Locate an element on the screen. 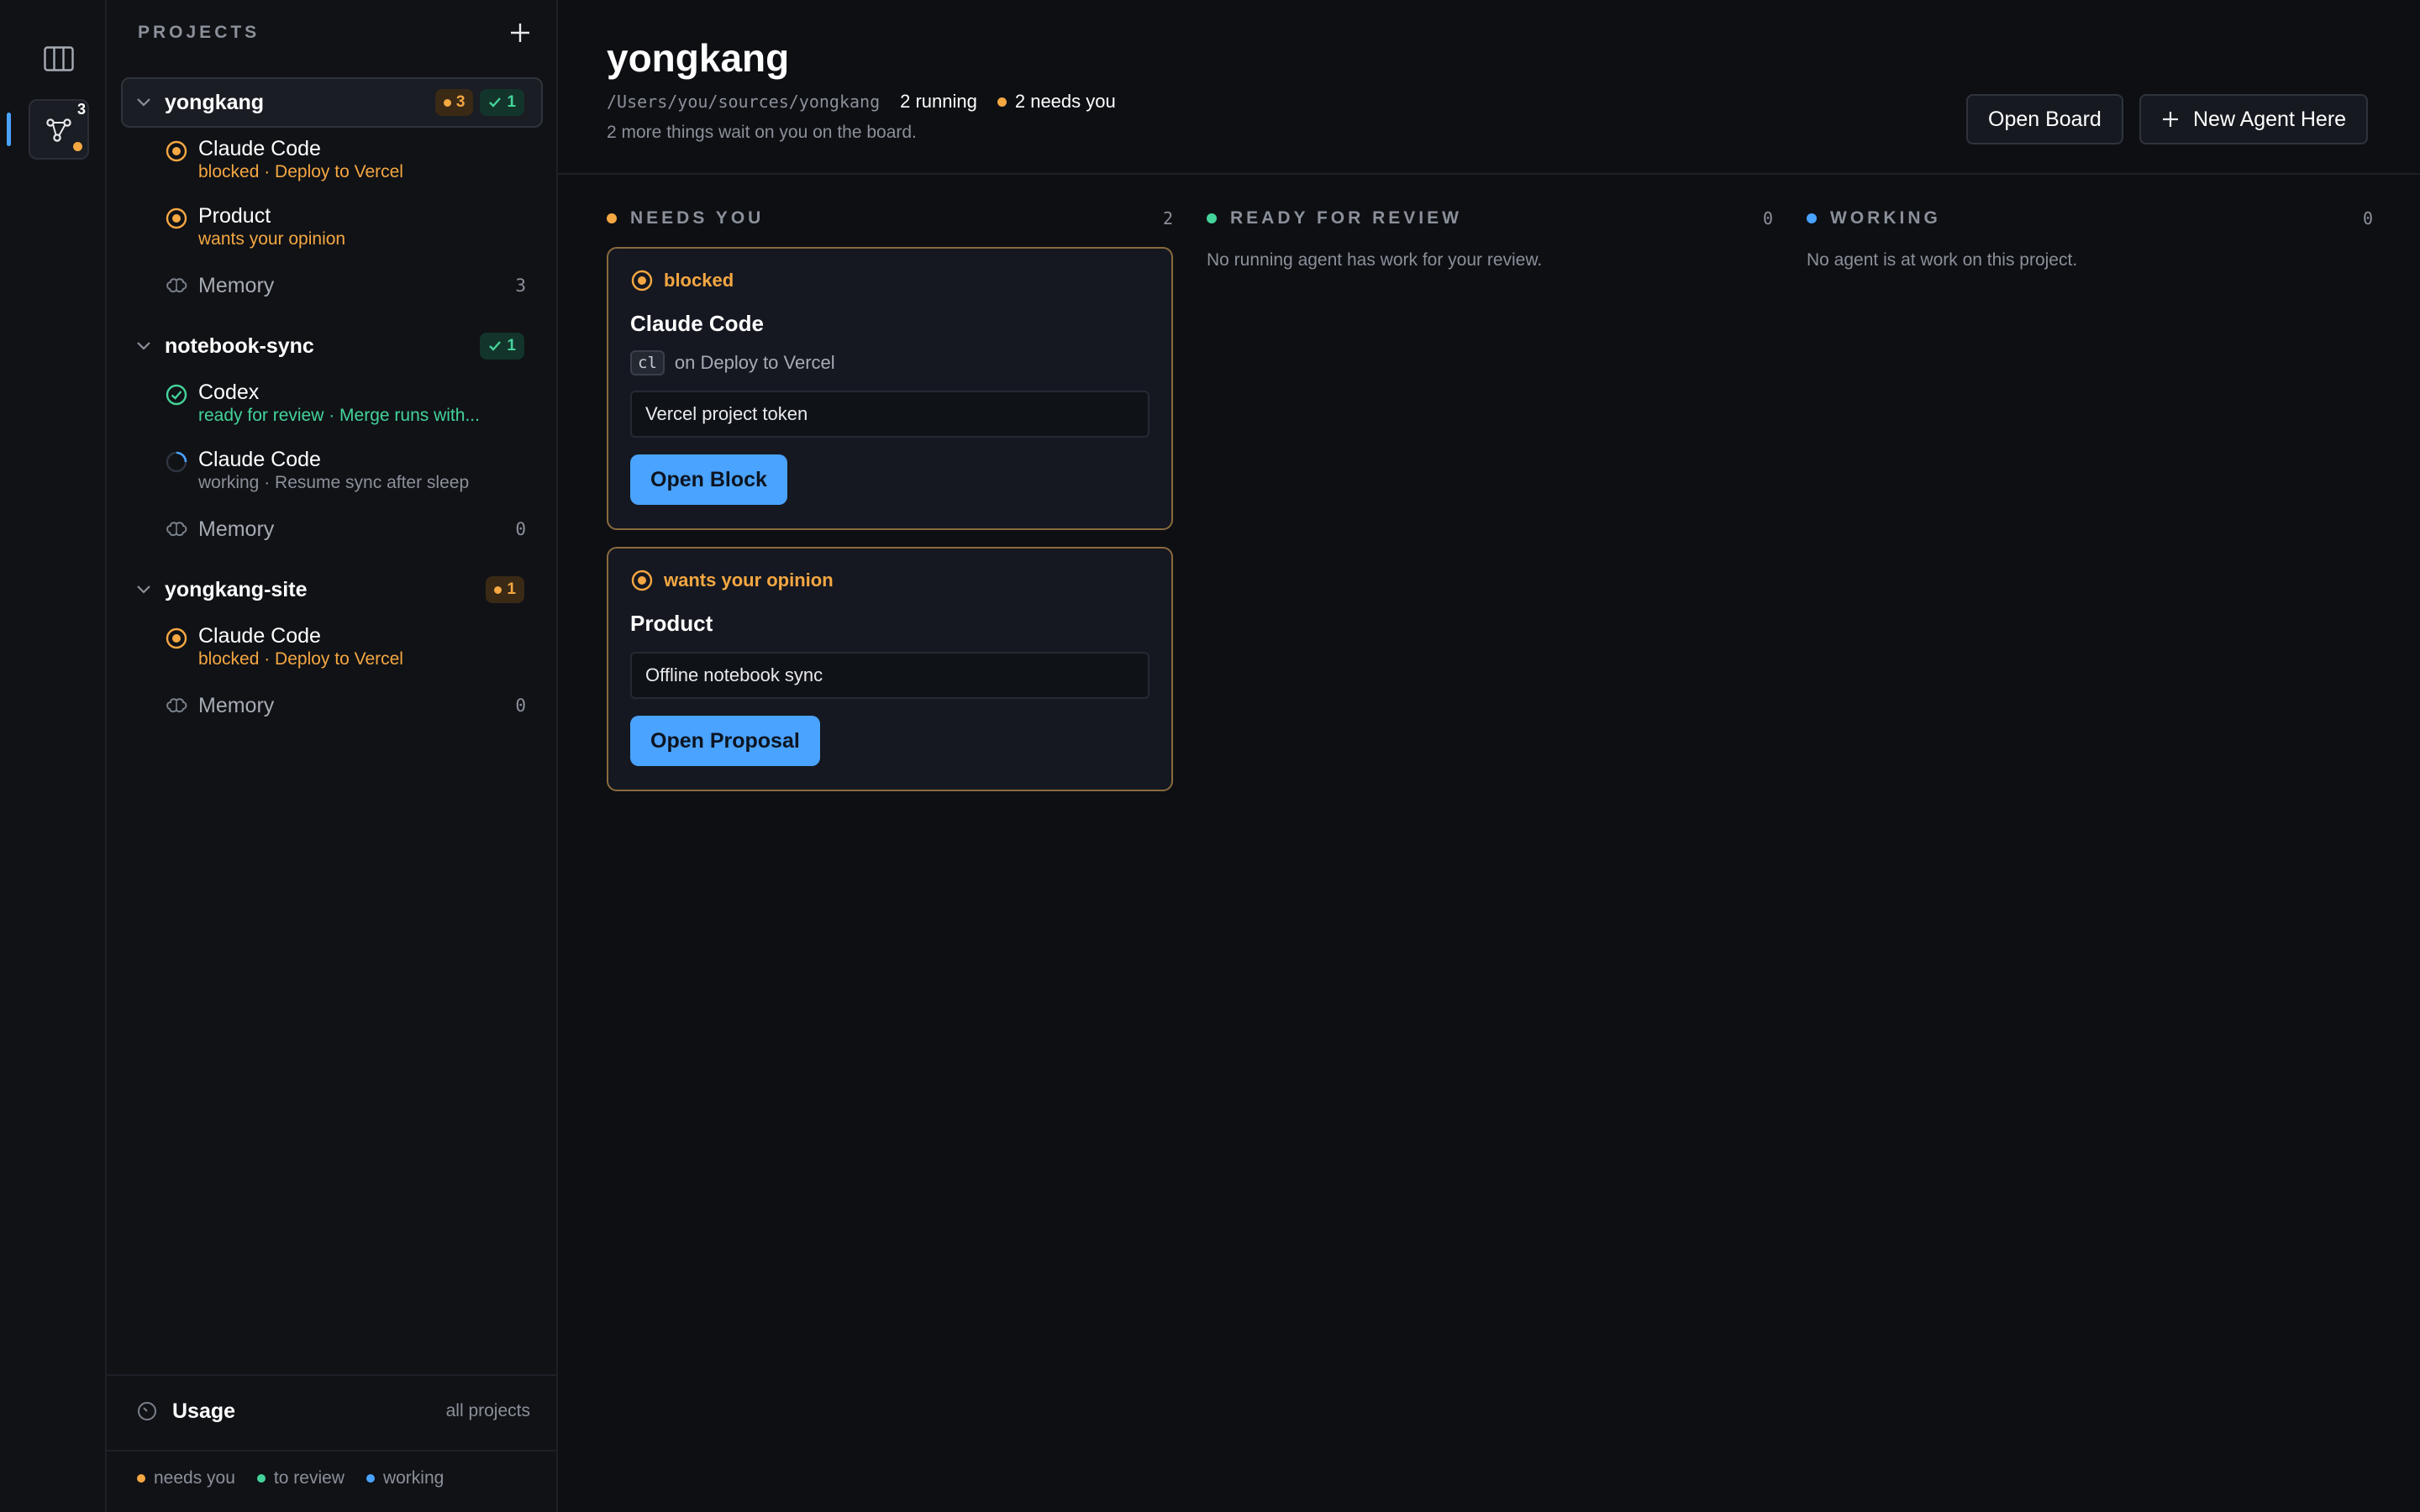 This screenshot has width=2420, height=1512. column-header: READY FOR REVIEW 0 is located at coordinates (1490, 218).